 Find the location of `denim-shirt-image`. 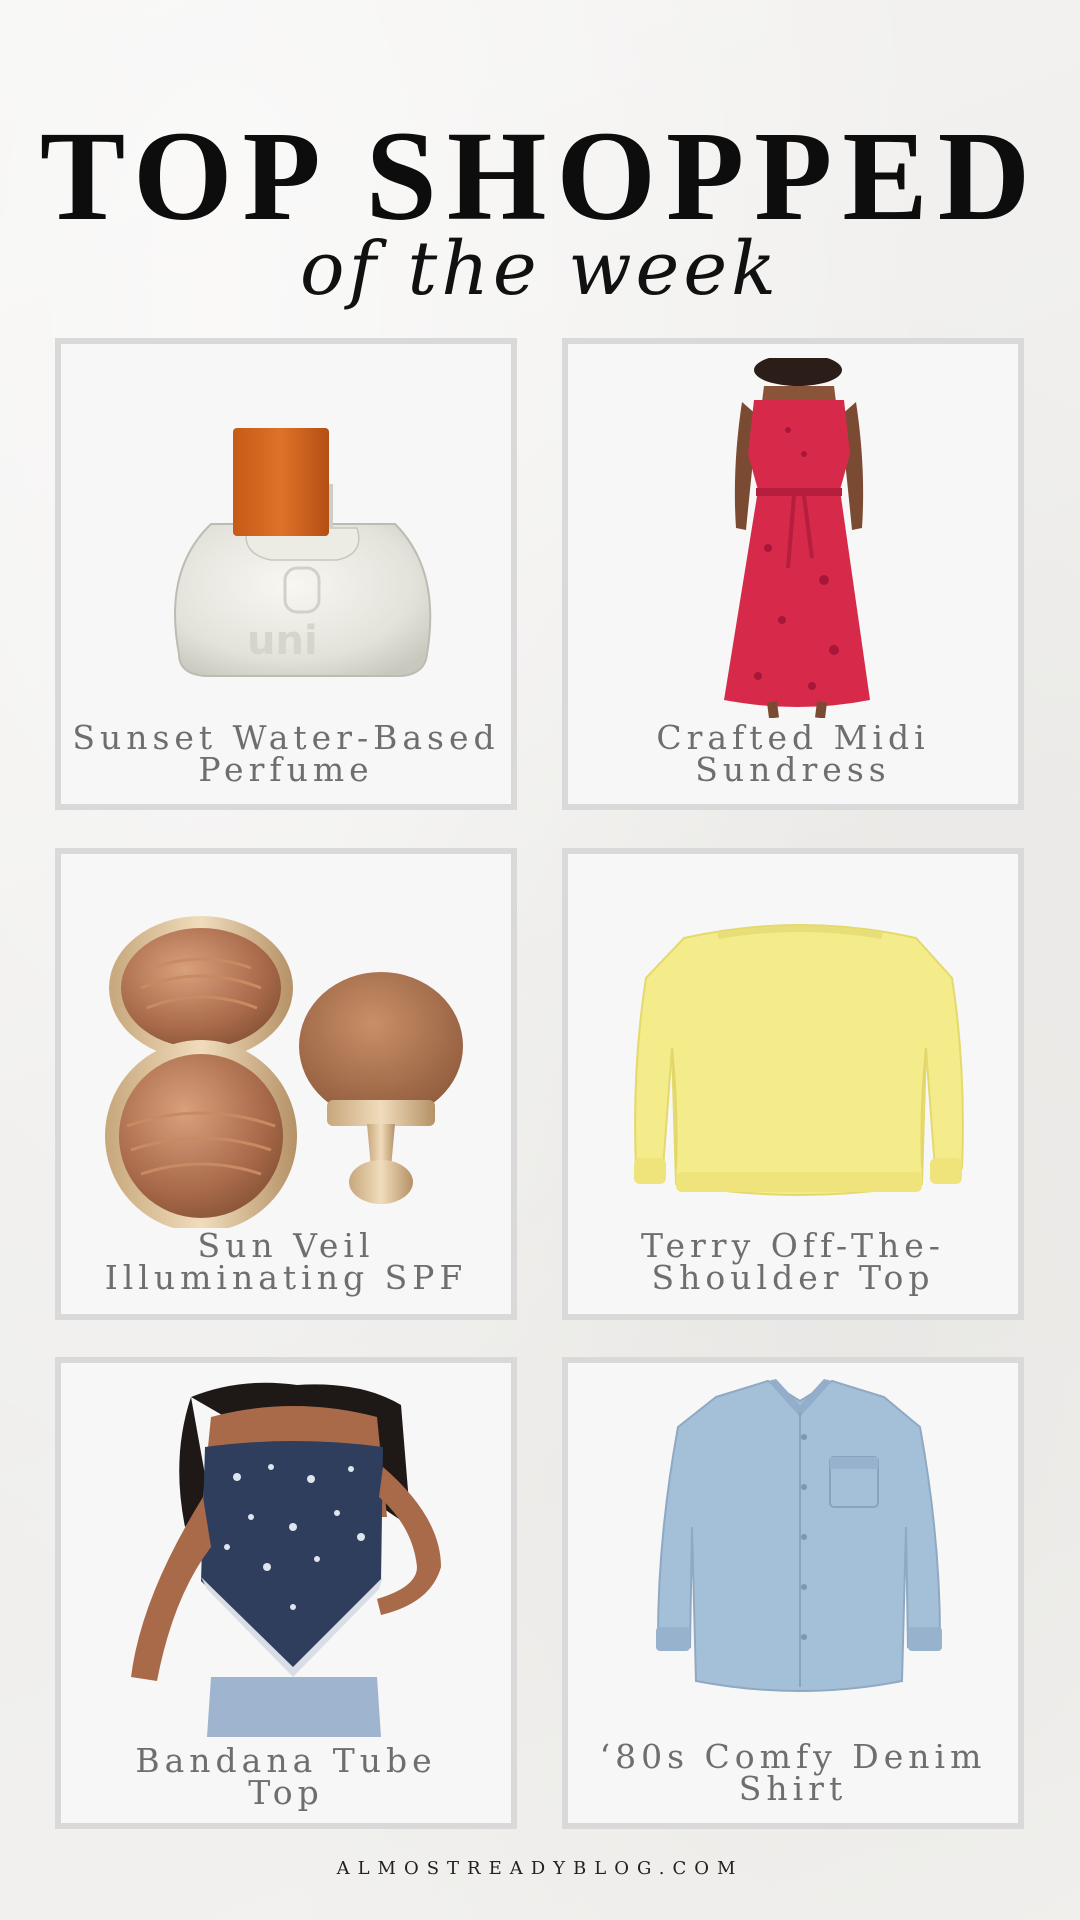

denim-shirt-image is located at coordinates (799, 1535).